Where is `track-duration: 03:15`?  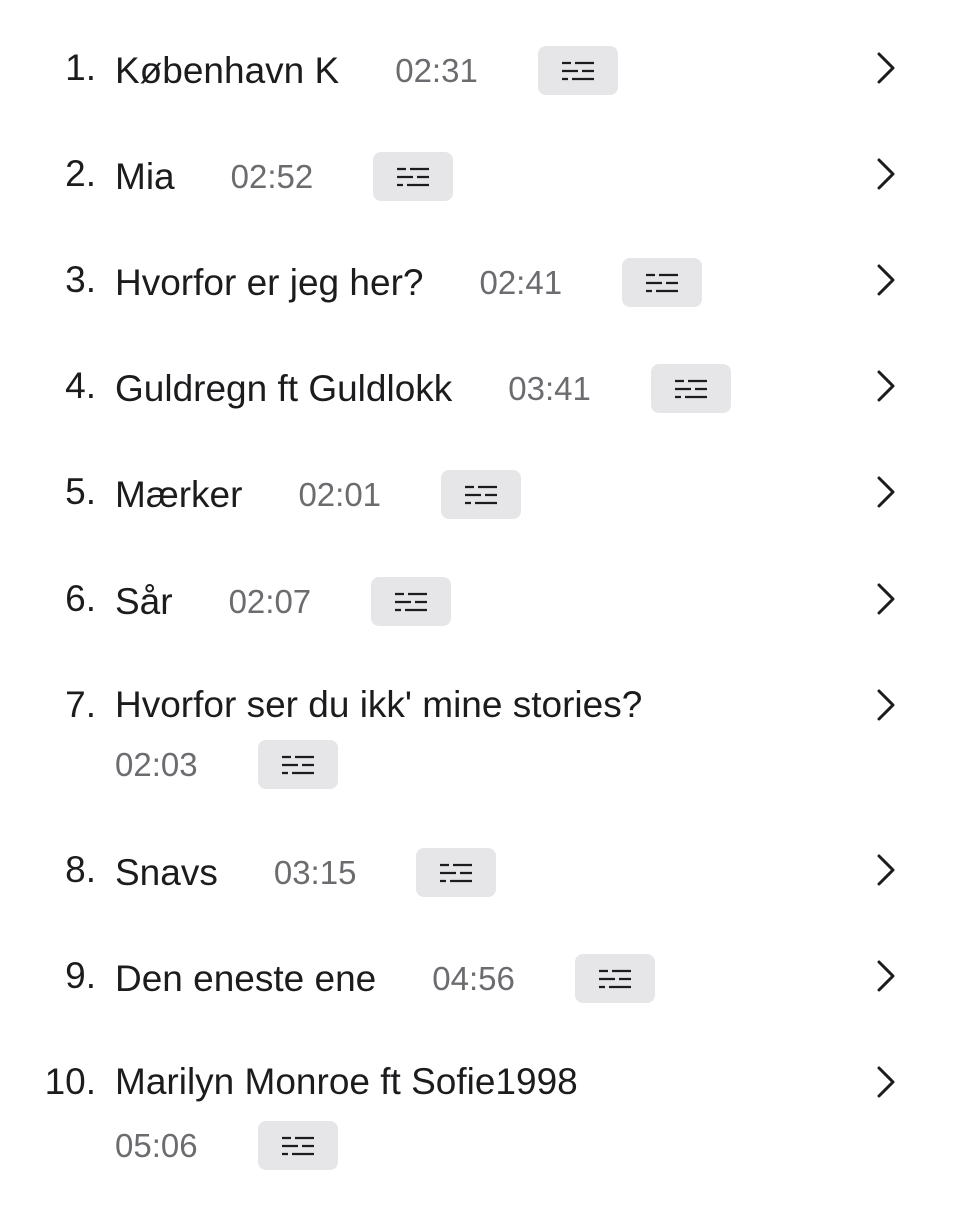
track-duration: 03:15 is located at coordinates (315, 872).